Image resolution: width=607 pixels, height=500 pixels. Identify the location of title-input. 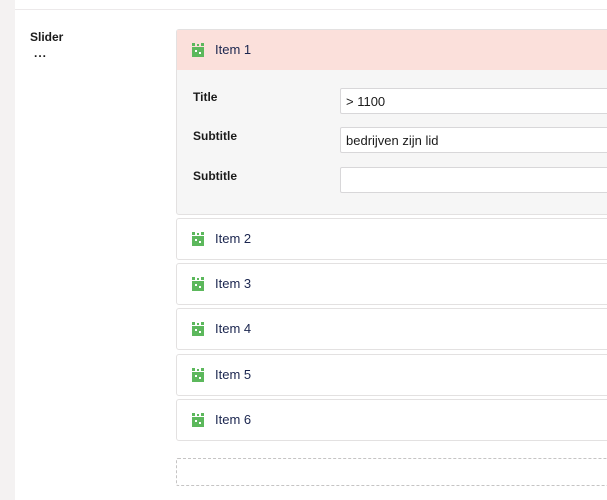
(473, 101).